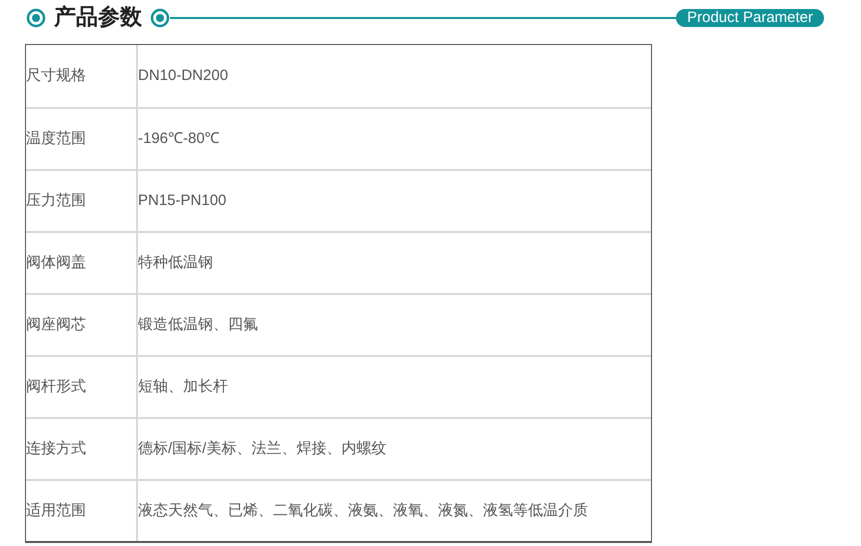 This screenshot has height=546, width=861. I want to click on table-cell-text: 德标/国标/美标、法兰、焊接、内螺纹, so click(263, 448).